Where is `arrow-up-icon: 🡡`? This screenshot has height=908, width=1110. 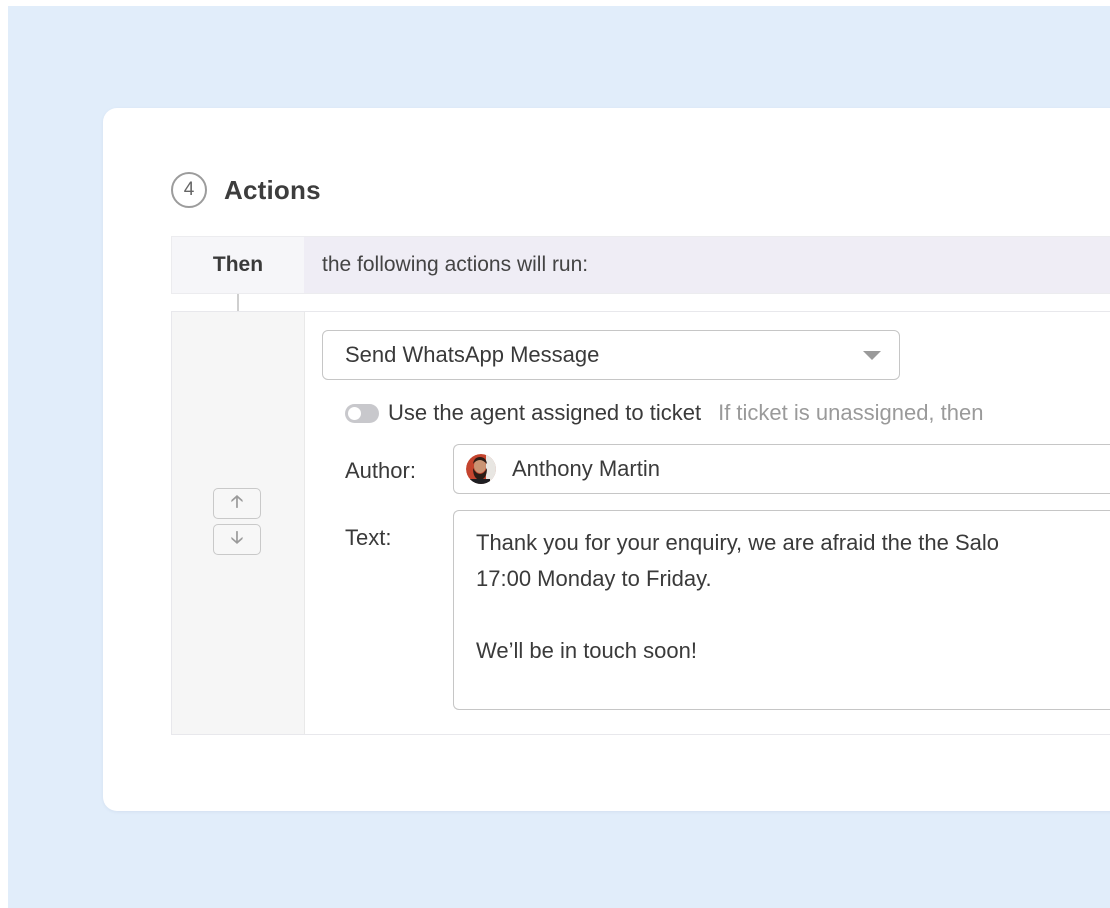
arrow-up-icon: 🡡 is located at coordinates (237, 501).